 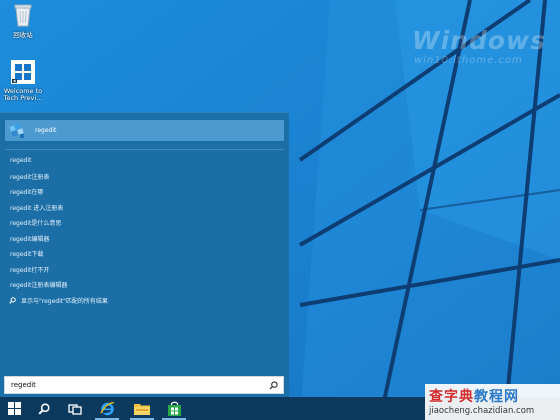 I want to click on results-divider, so click(x=144, y=149).